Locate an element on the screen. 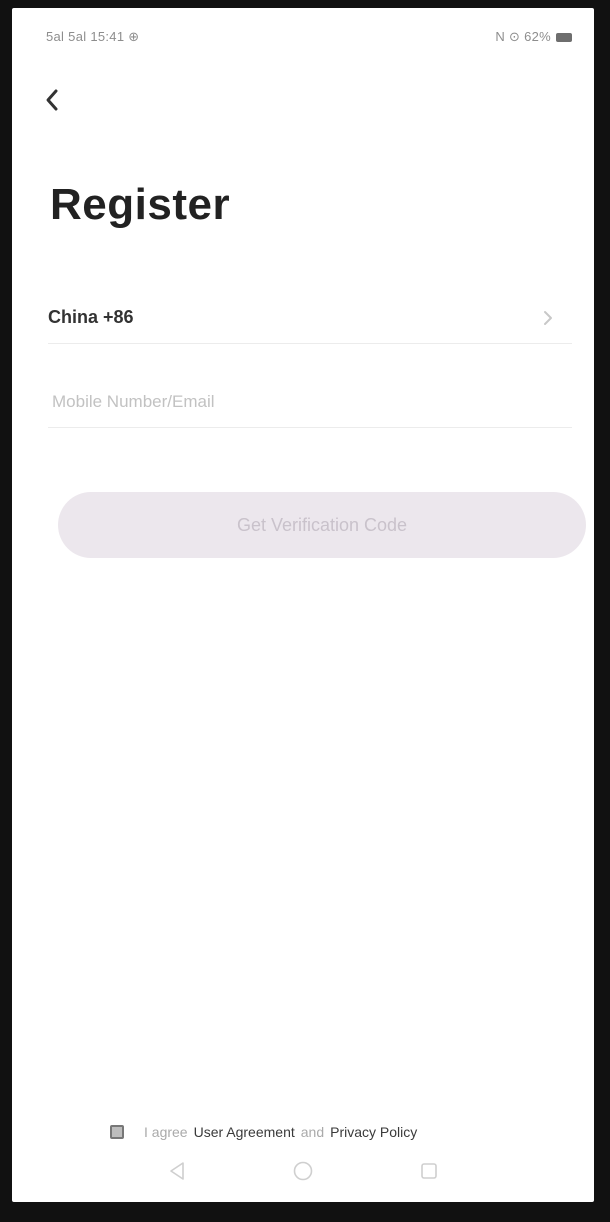 This screenshot has height=1222, width=610. circle-home-icon is located at coordinates (303, 1171).